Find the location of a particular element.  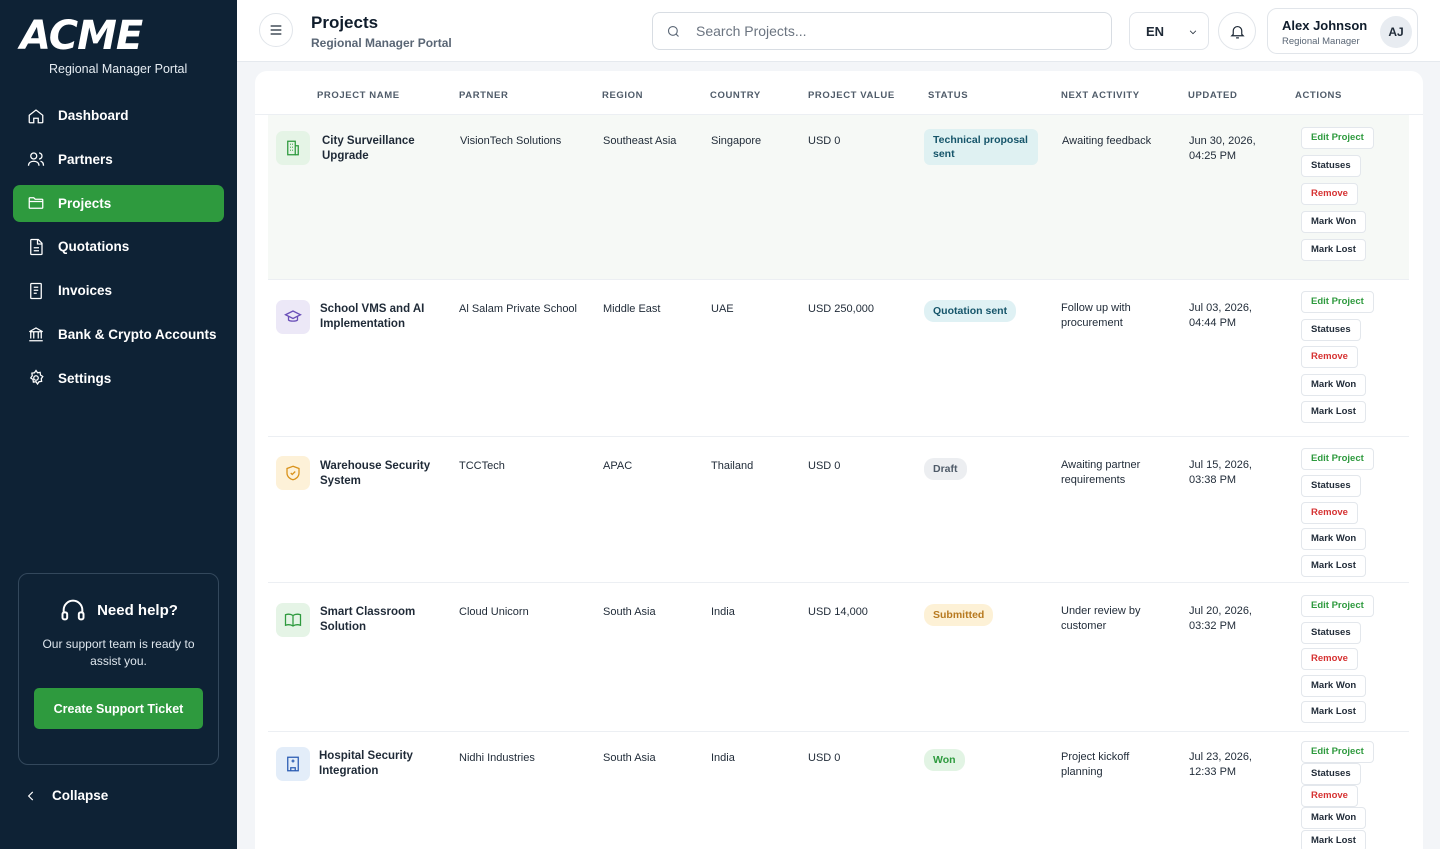

column-header-actions: ACTIONS is located at coordinates (1318, 95).